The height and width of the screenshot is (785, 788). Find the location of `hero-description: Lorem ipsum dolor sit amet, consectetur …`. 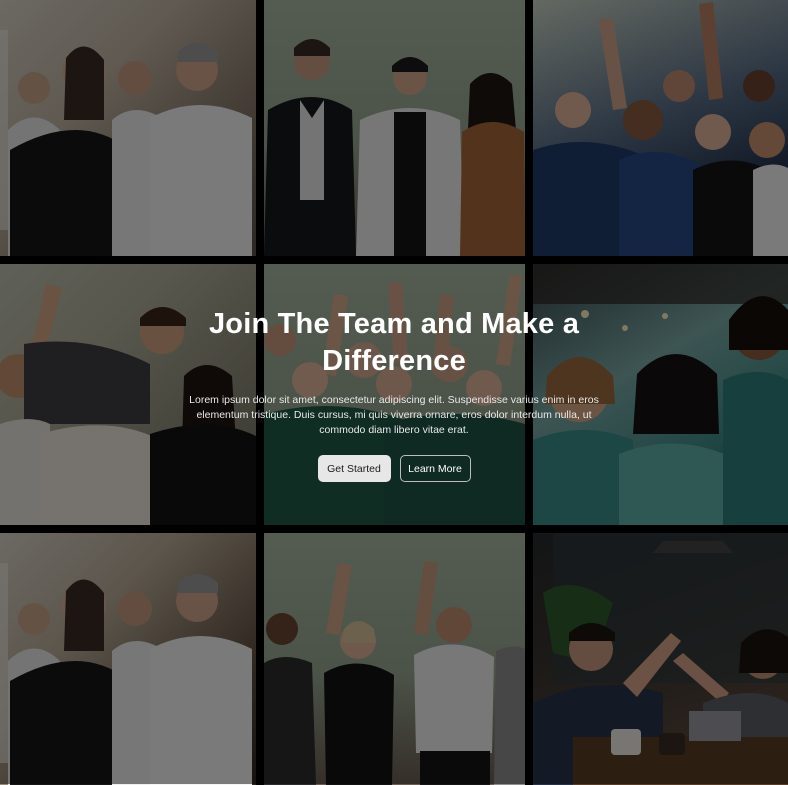

hero-description: Lorem ipsum dolor sit amet, consectetur … is located at coordinates (394, 415).